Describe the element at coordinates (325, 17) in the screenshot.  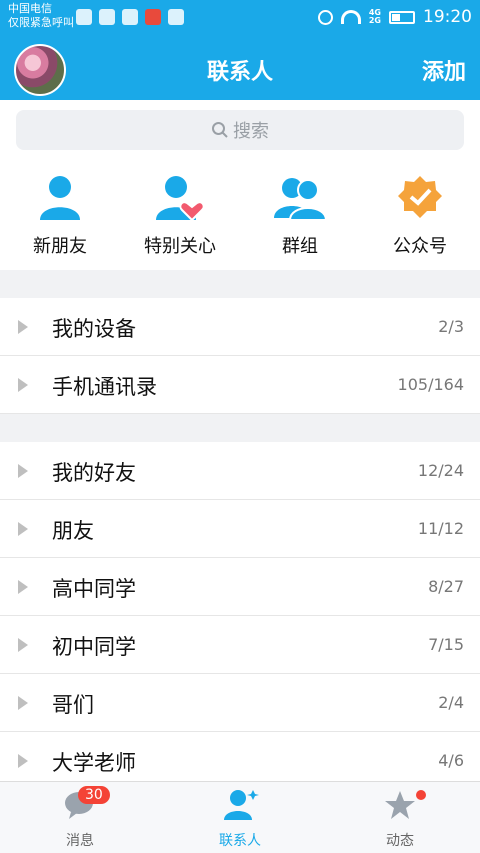
I see `alarm-icon` at that location.